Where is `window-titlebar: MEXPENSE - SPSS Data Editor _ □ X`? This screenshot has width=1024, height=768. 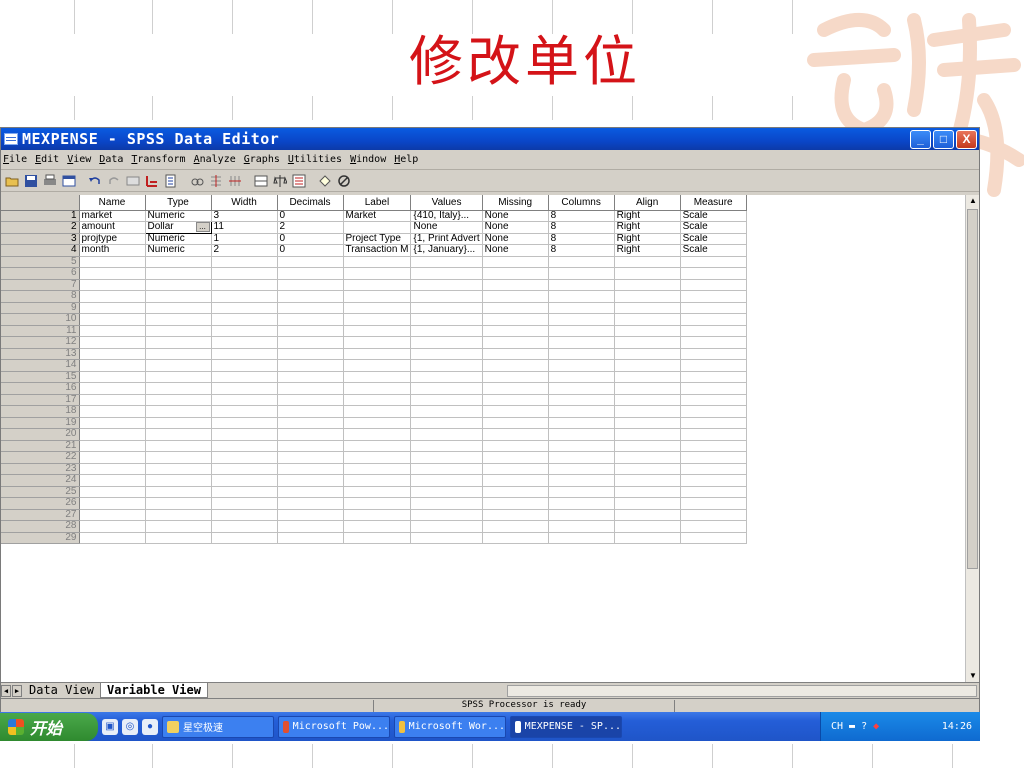
window-titlebar: MEXPENSE - SPSS Data Editor _ □ X is located at coordinates (490, 139).